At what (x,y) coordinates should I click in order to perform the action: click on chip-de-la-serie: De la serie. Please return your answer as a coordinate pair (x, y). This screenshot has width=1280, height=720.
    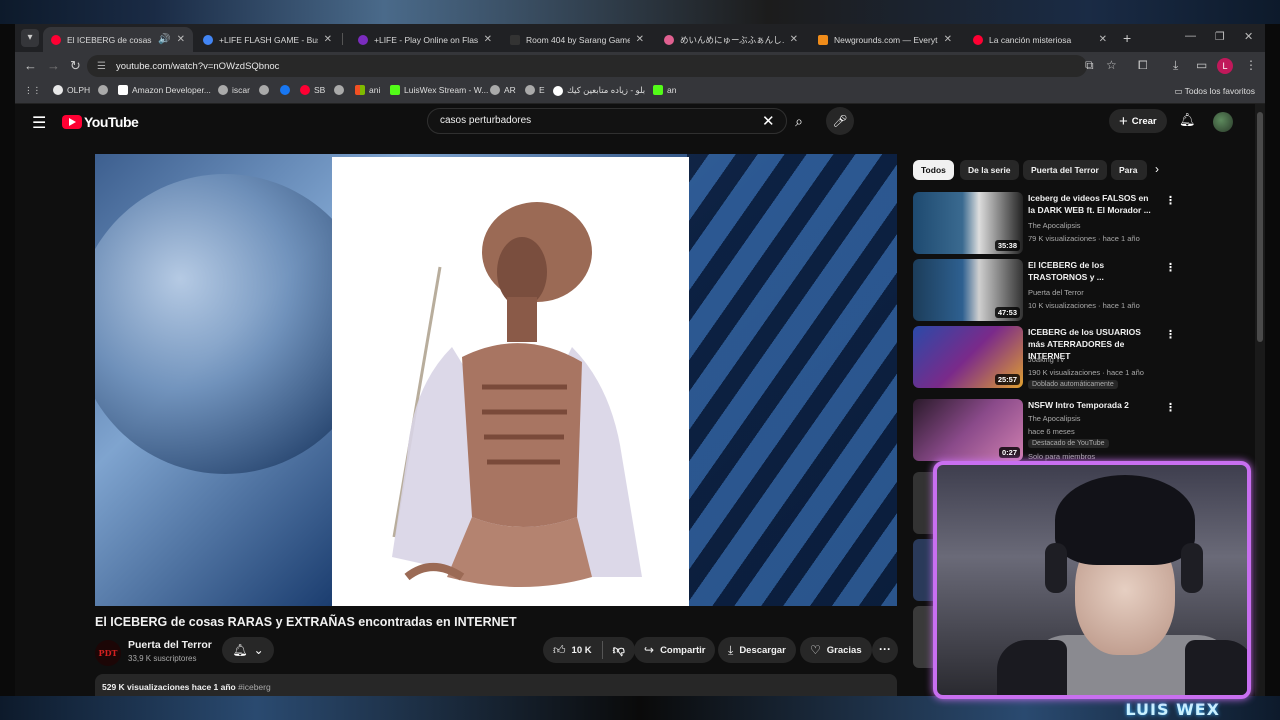
    Looking at the image, I should click on (989, 170).